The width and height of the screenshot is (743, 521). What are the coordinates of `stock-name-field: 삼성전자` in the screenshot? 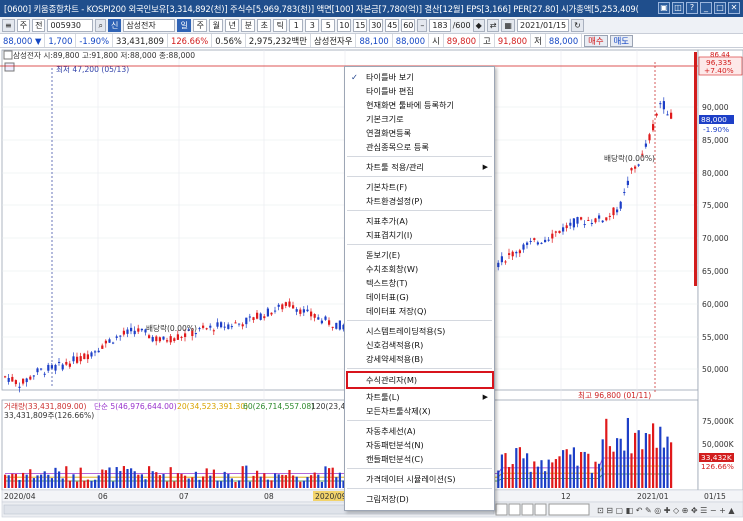 It's located at (149, 25).